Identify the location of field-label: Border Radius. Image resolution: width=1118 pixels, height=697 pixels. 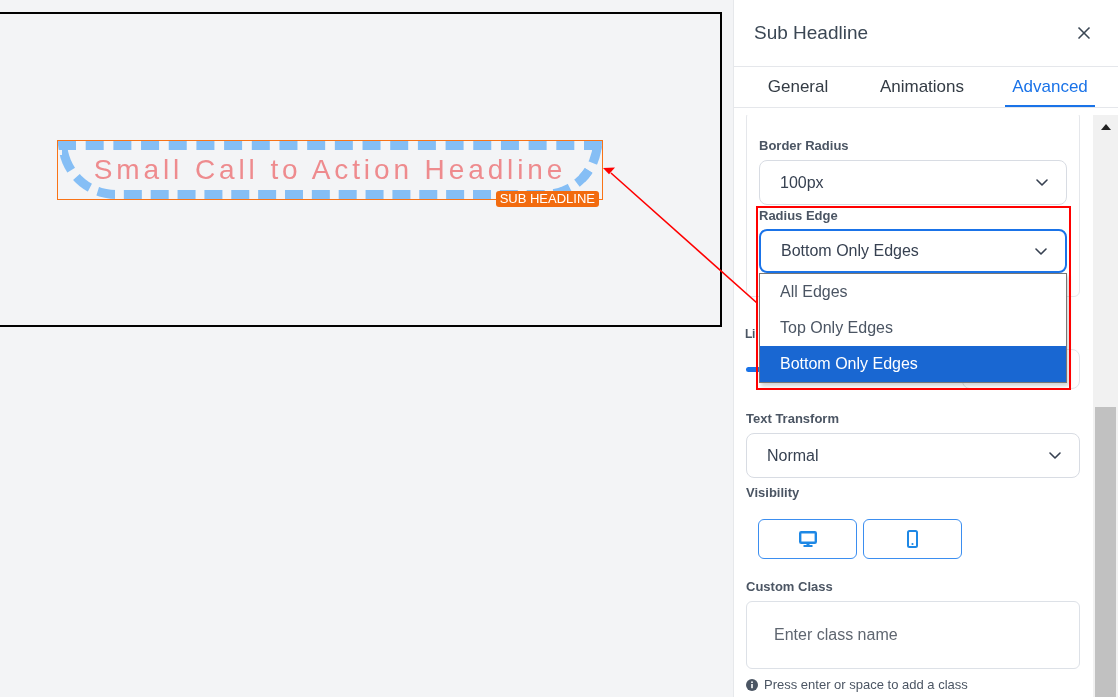
(804, 146).